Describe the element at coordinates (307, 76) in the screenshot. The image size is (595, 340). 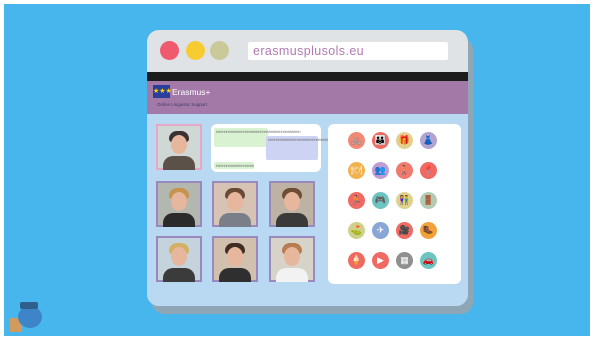
I see `menu-bar` at that location.